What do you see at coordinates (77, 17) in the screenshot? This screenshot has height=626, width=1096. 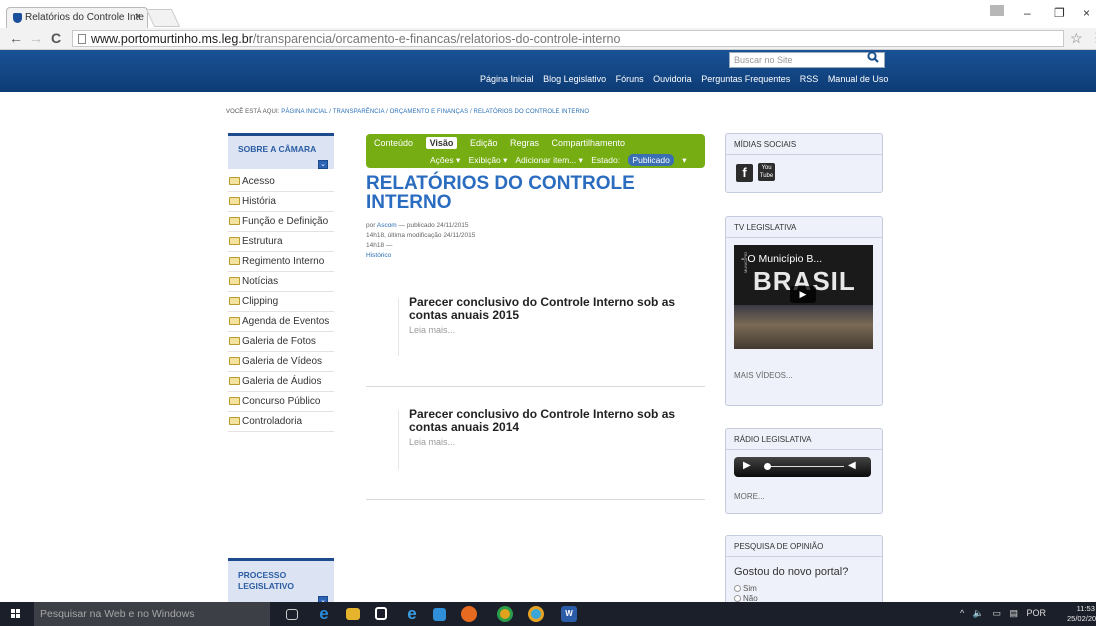 I see `browser-tab: Relatórios do Controle Inte ×` at bounding box center [77, 17].